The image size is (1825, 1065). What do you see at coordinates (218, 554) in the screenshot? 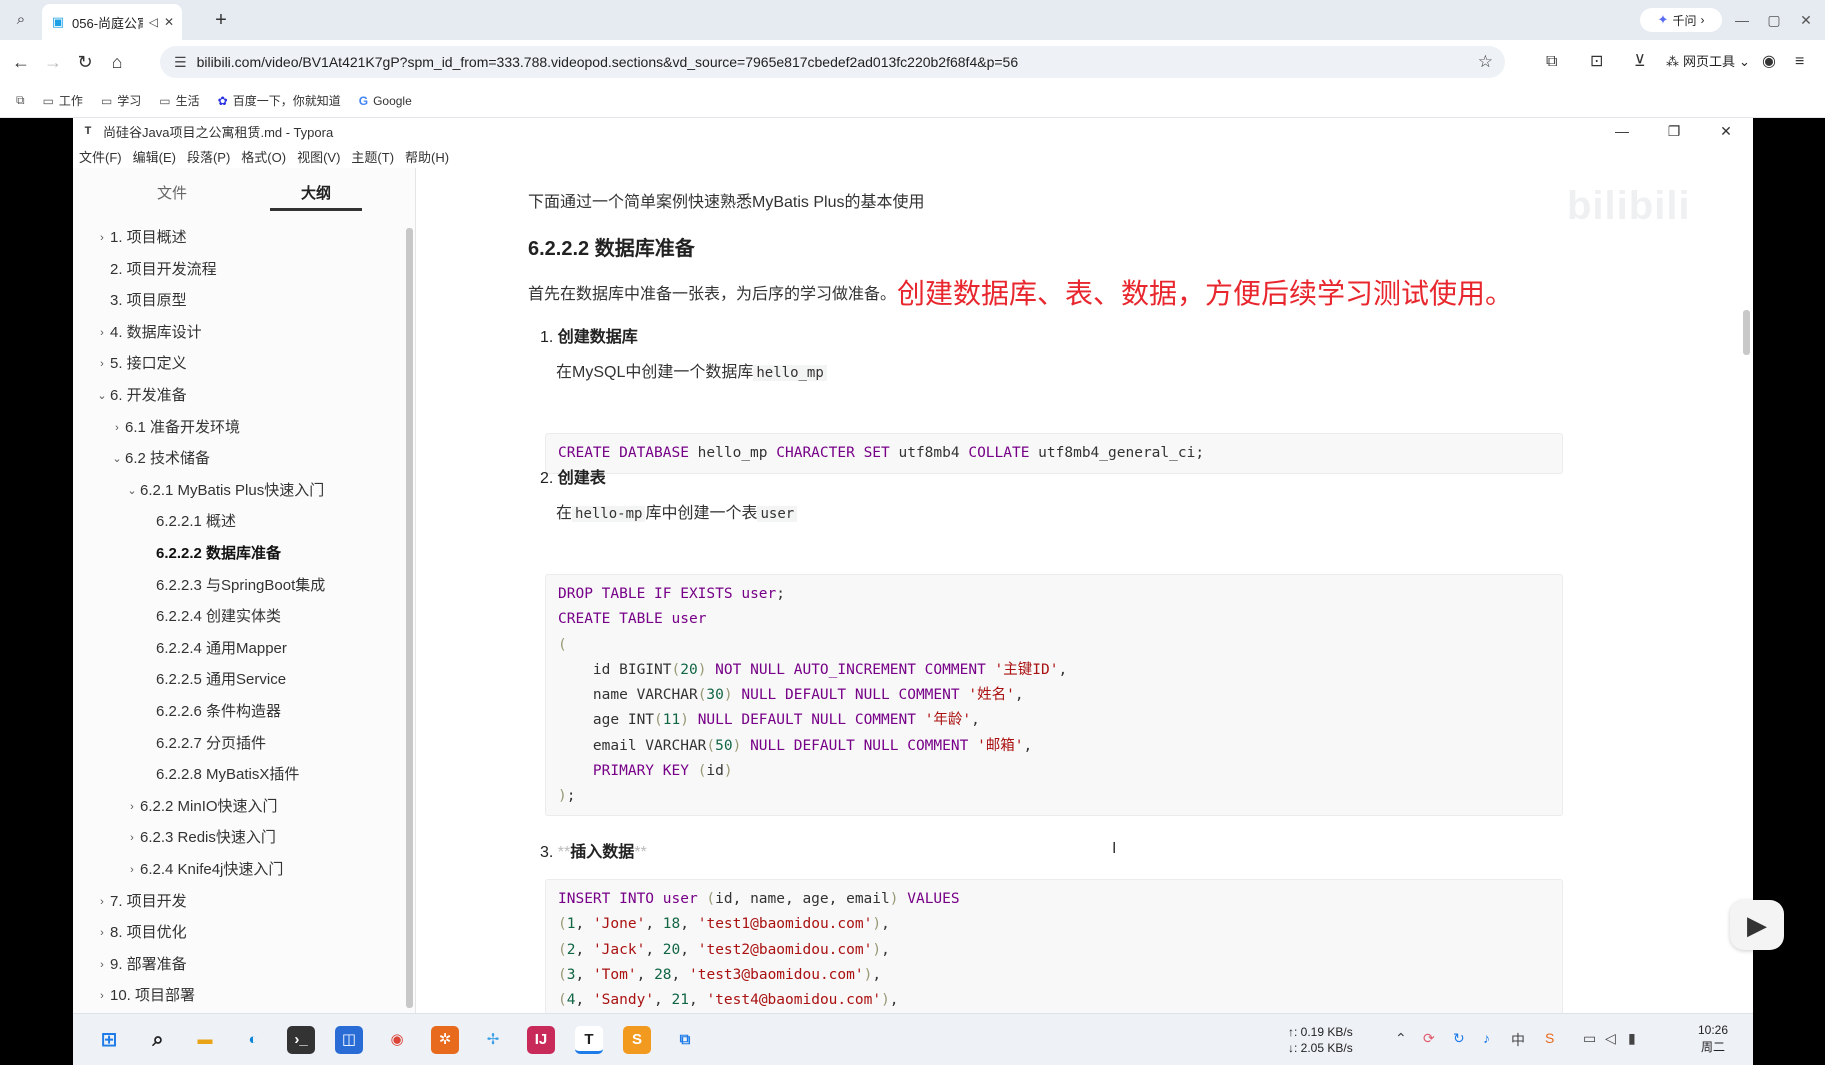
I see `outline-item-active: 6.2.2.2 数据库准备` at bounding box center [218, 554].